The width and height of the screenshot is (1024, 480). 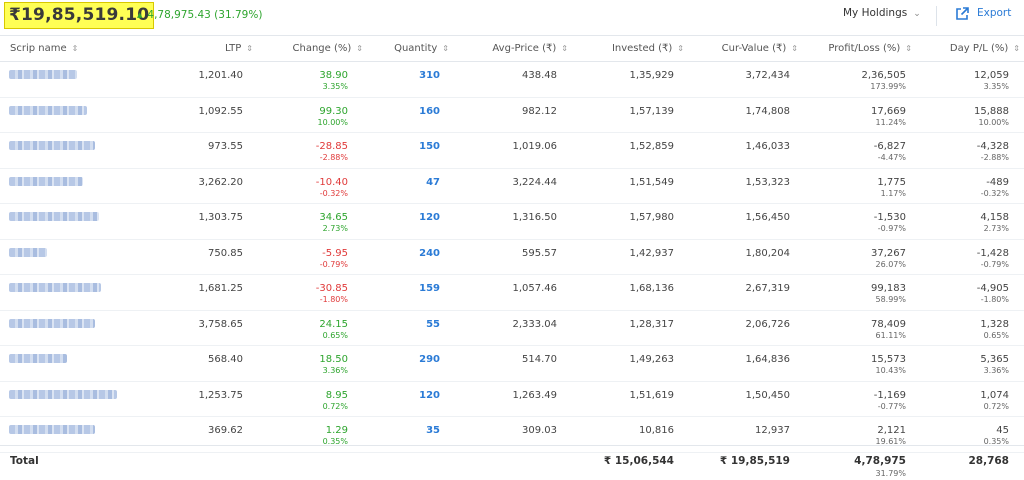 I want to click on total-invested: ₹ 15,06,544, so click(x=638, y=461).